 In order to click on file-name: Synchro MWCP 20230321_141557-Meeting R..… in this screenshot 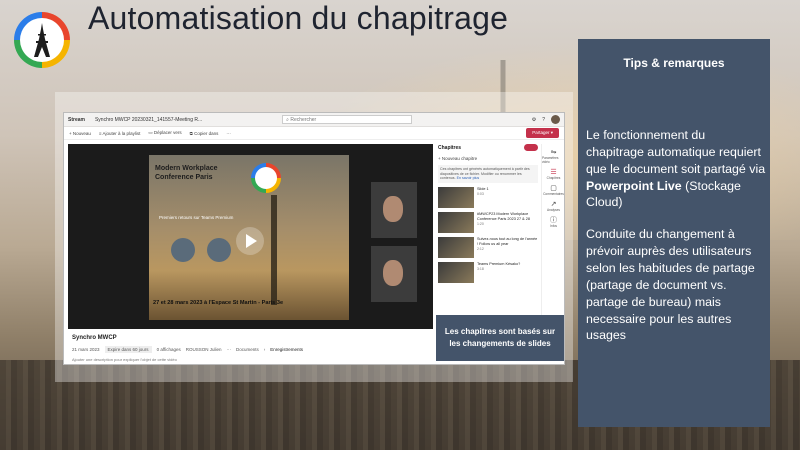, I will do `click(148, 120)`.